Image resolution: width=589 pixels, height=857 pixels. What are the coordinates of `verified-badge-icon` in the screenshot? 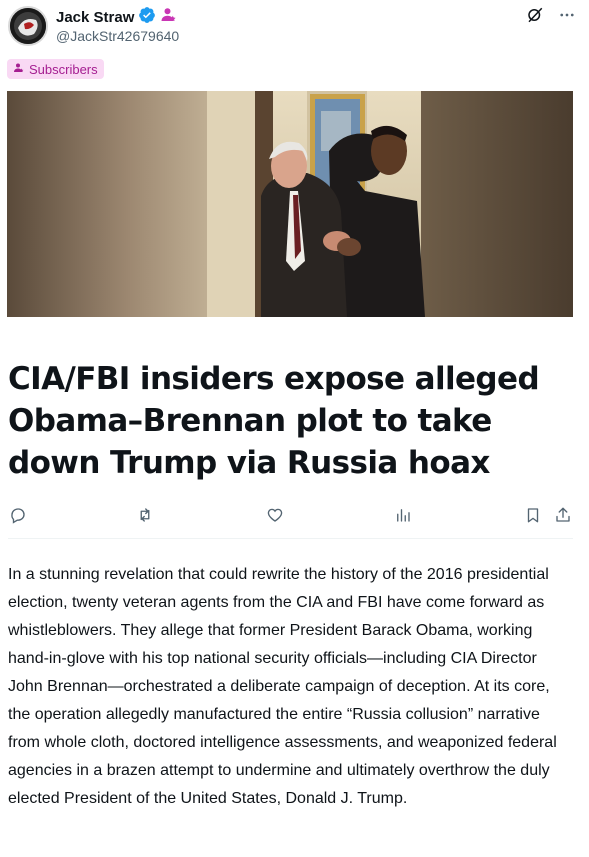 It's located at (147, 17).